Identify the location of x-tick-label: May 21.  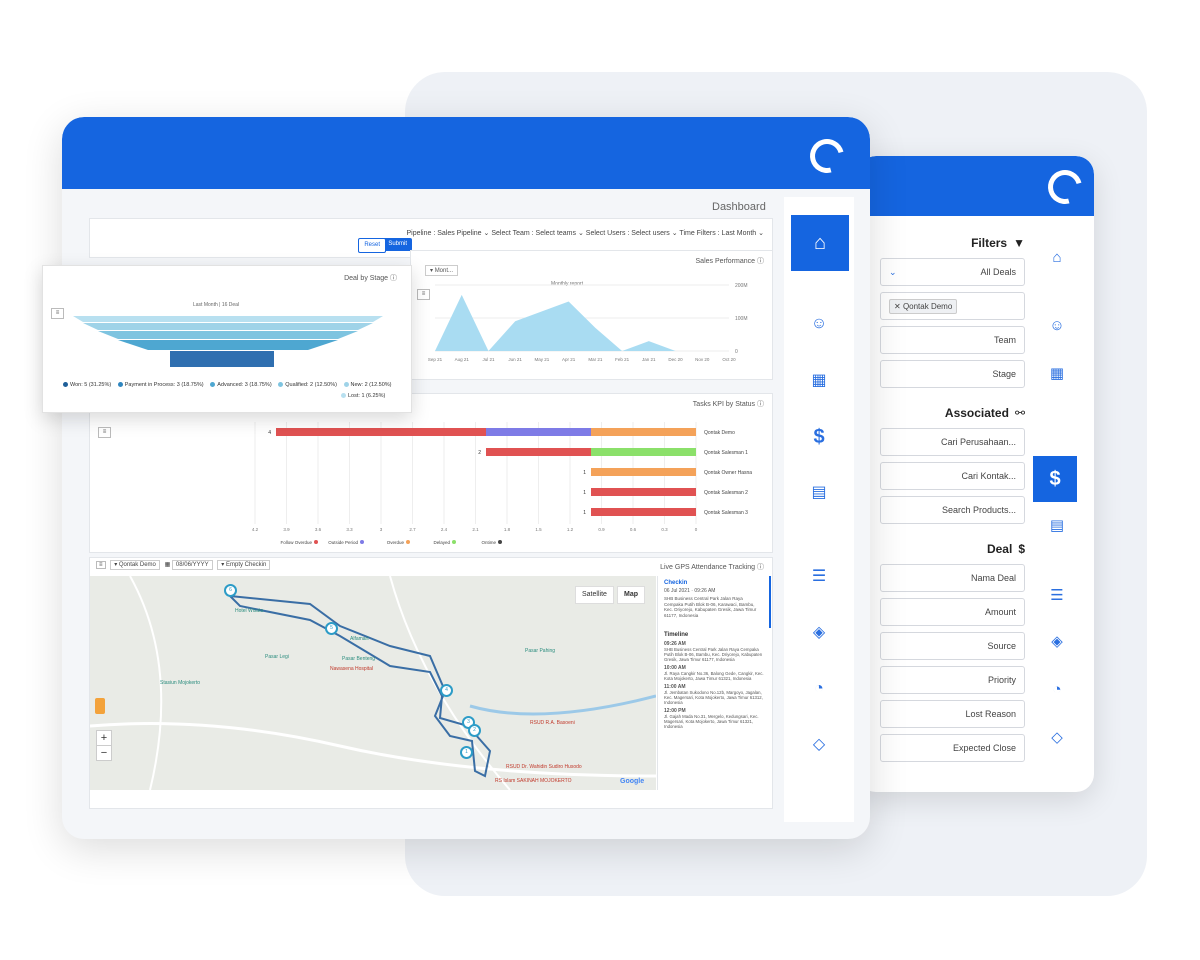
(542, 359).